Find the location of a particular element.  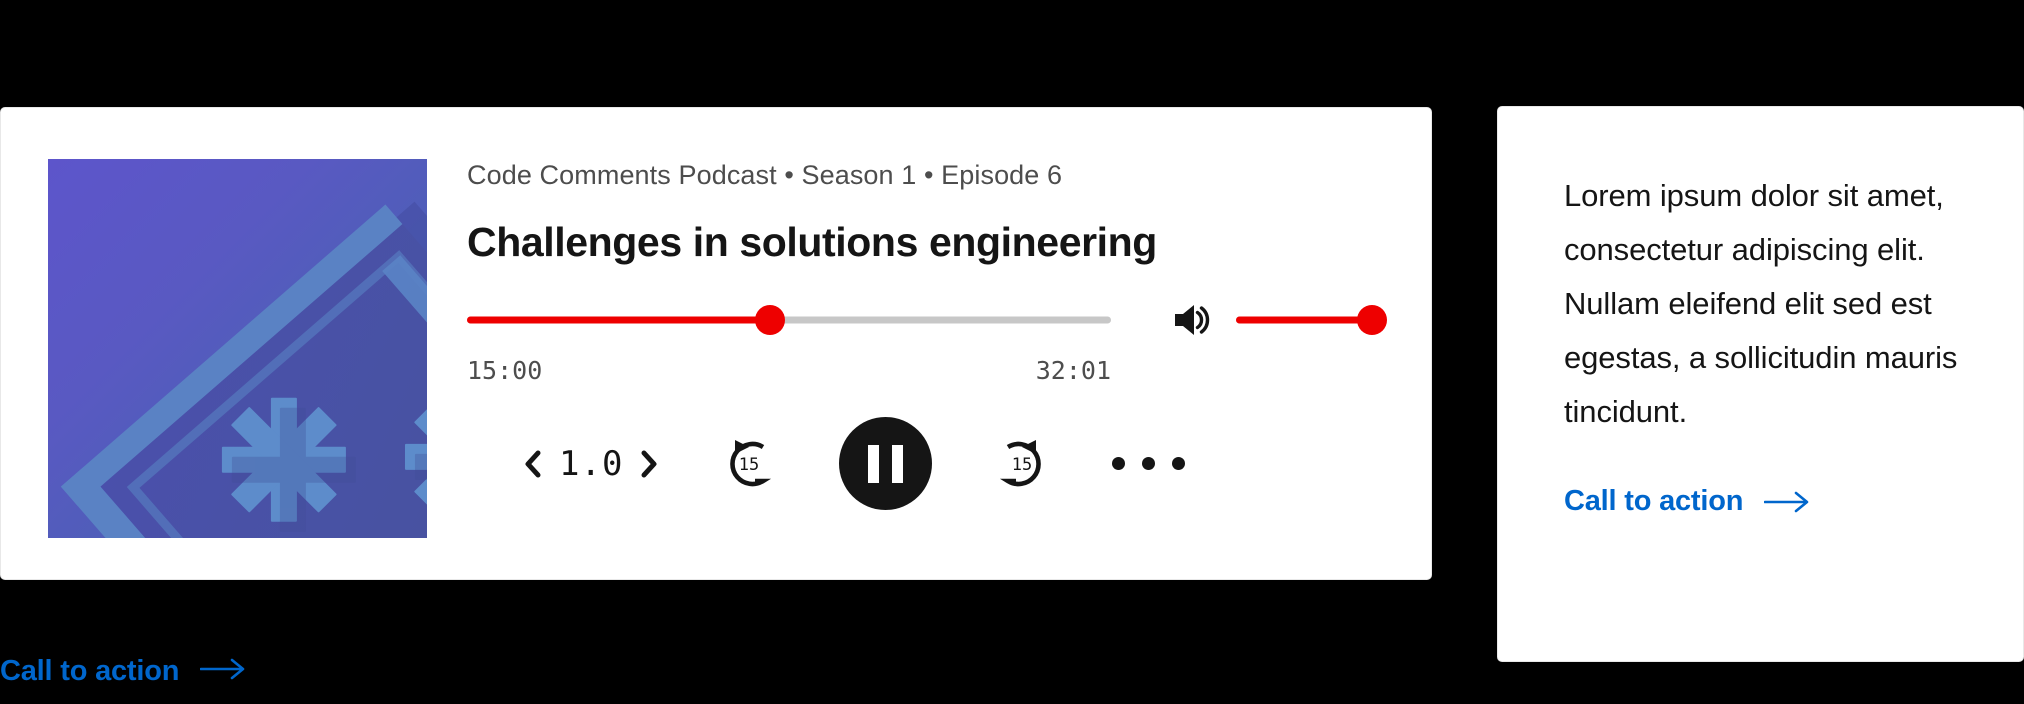

forward-15-label: 15 is located at coordinates (1022, 465).